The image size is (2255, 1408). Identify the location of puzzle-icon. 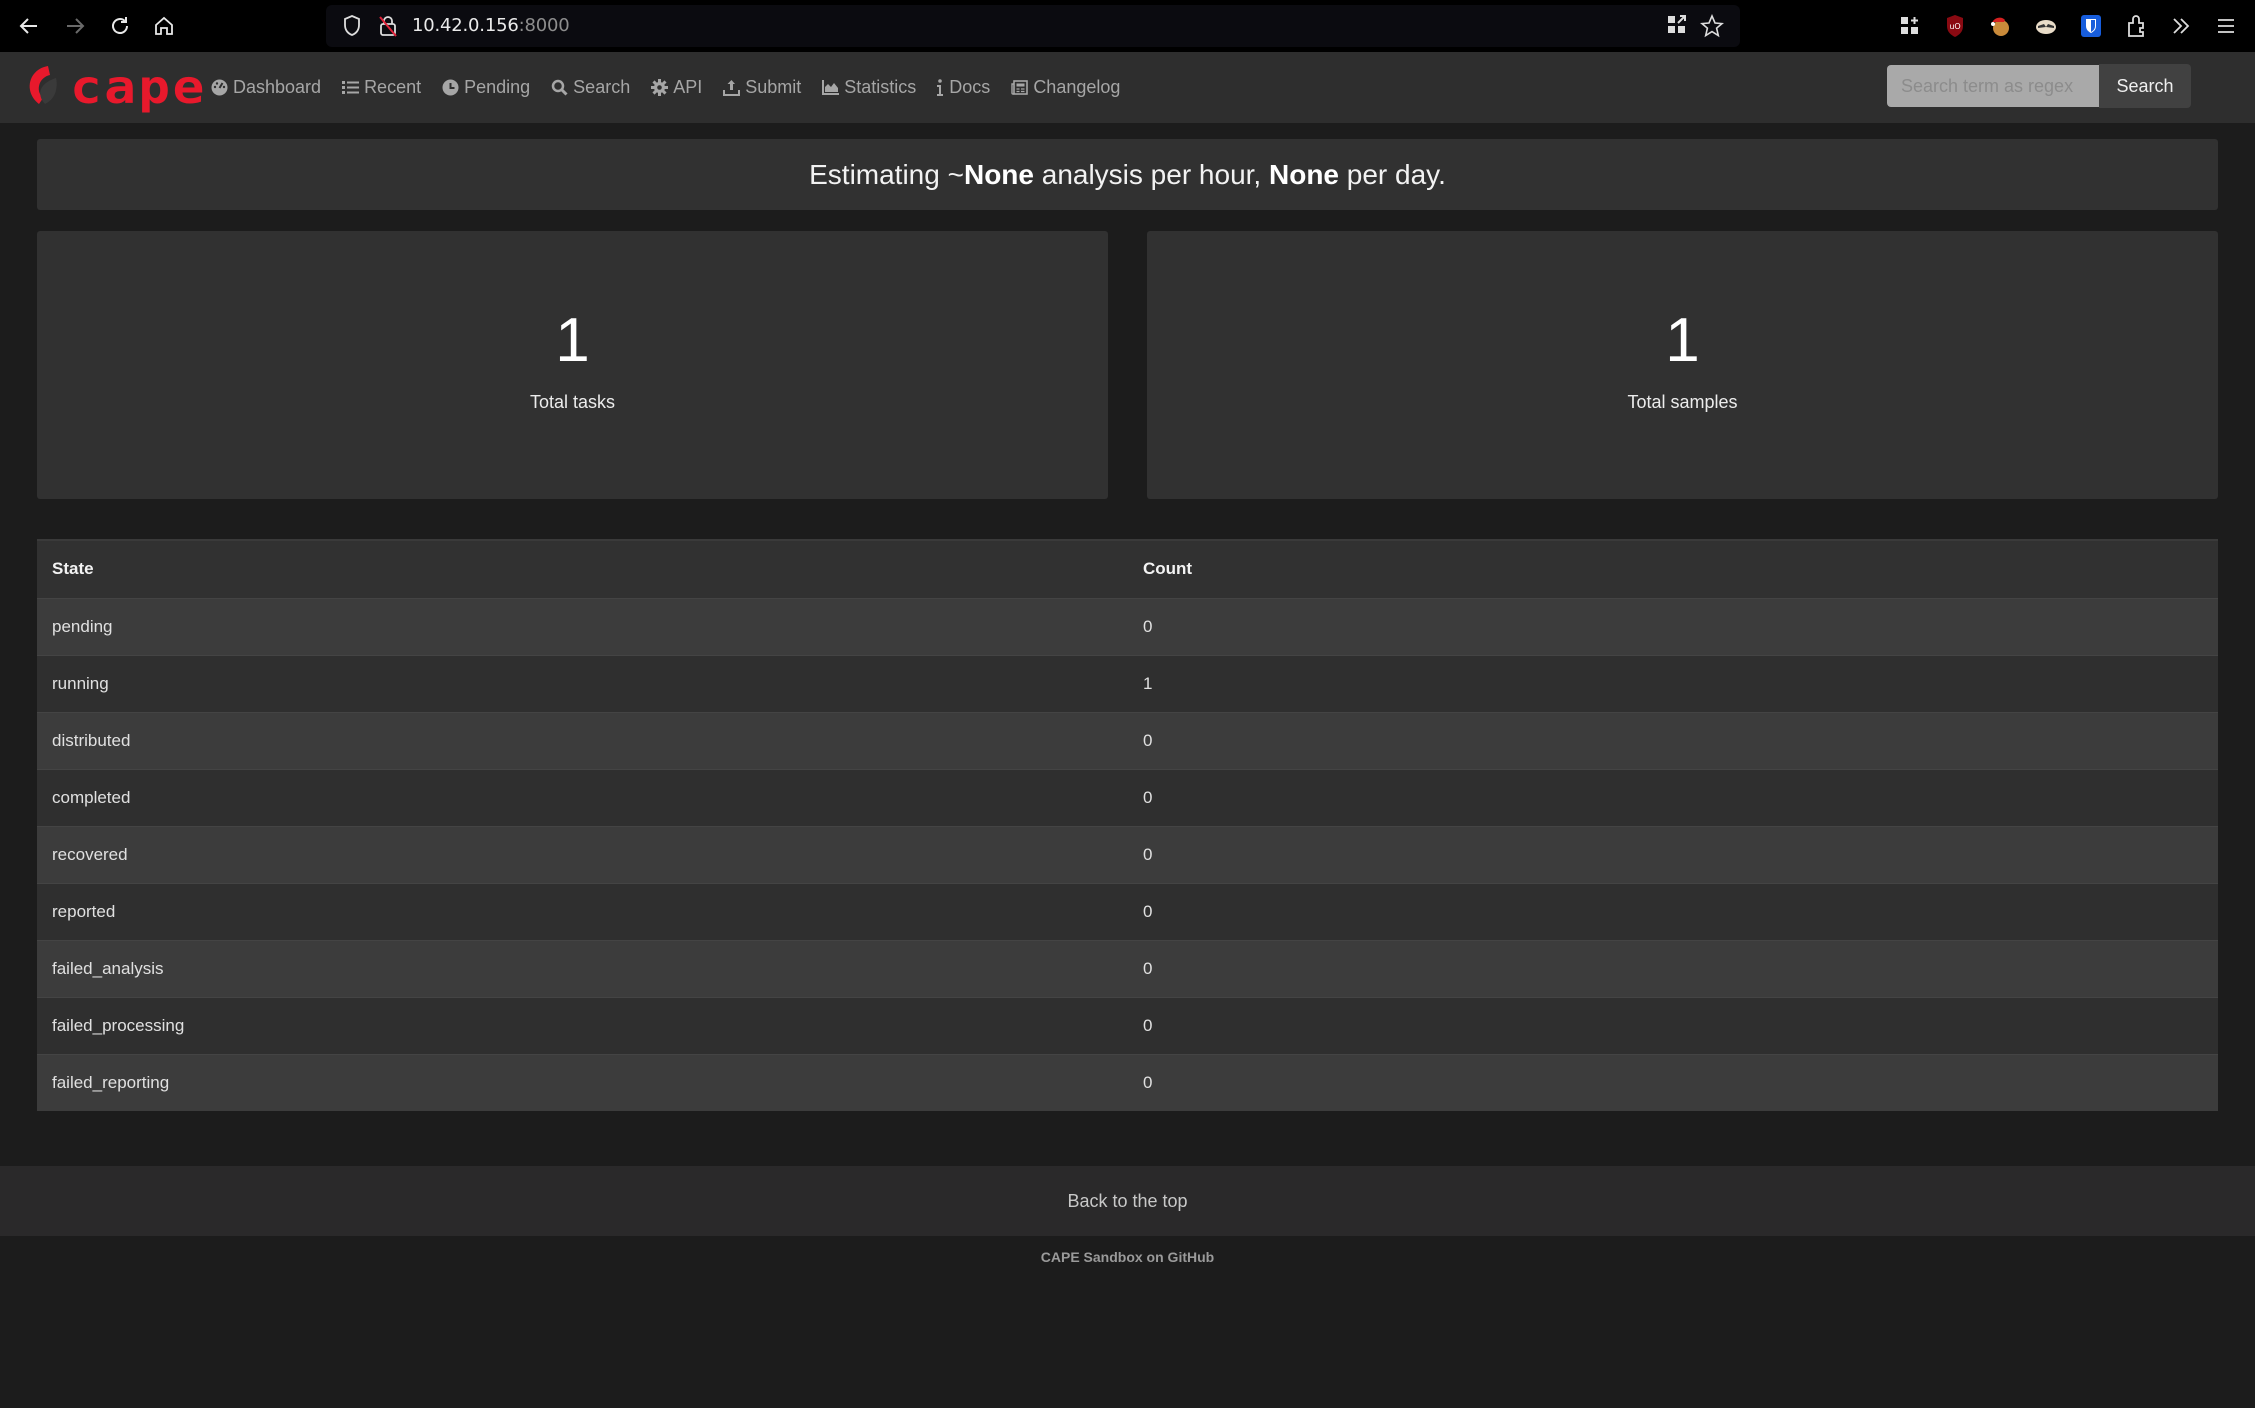
(2136, 26).